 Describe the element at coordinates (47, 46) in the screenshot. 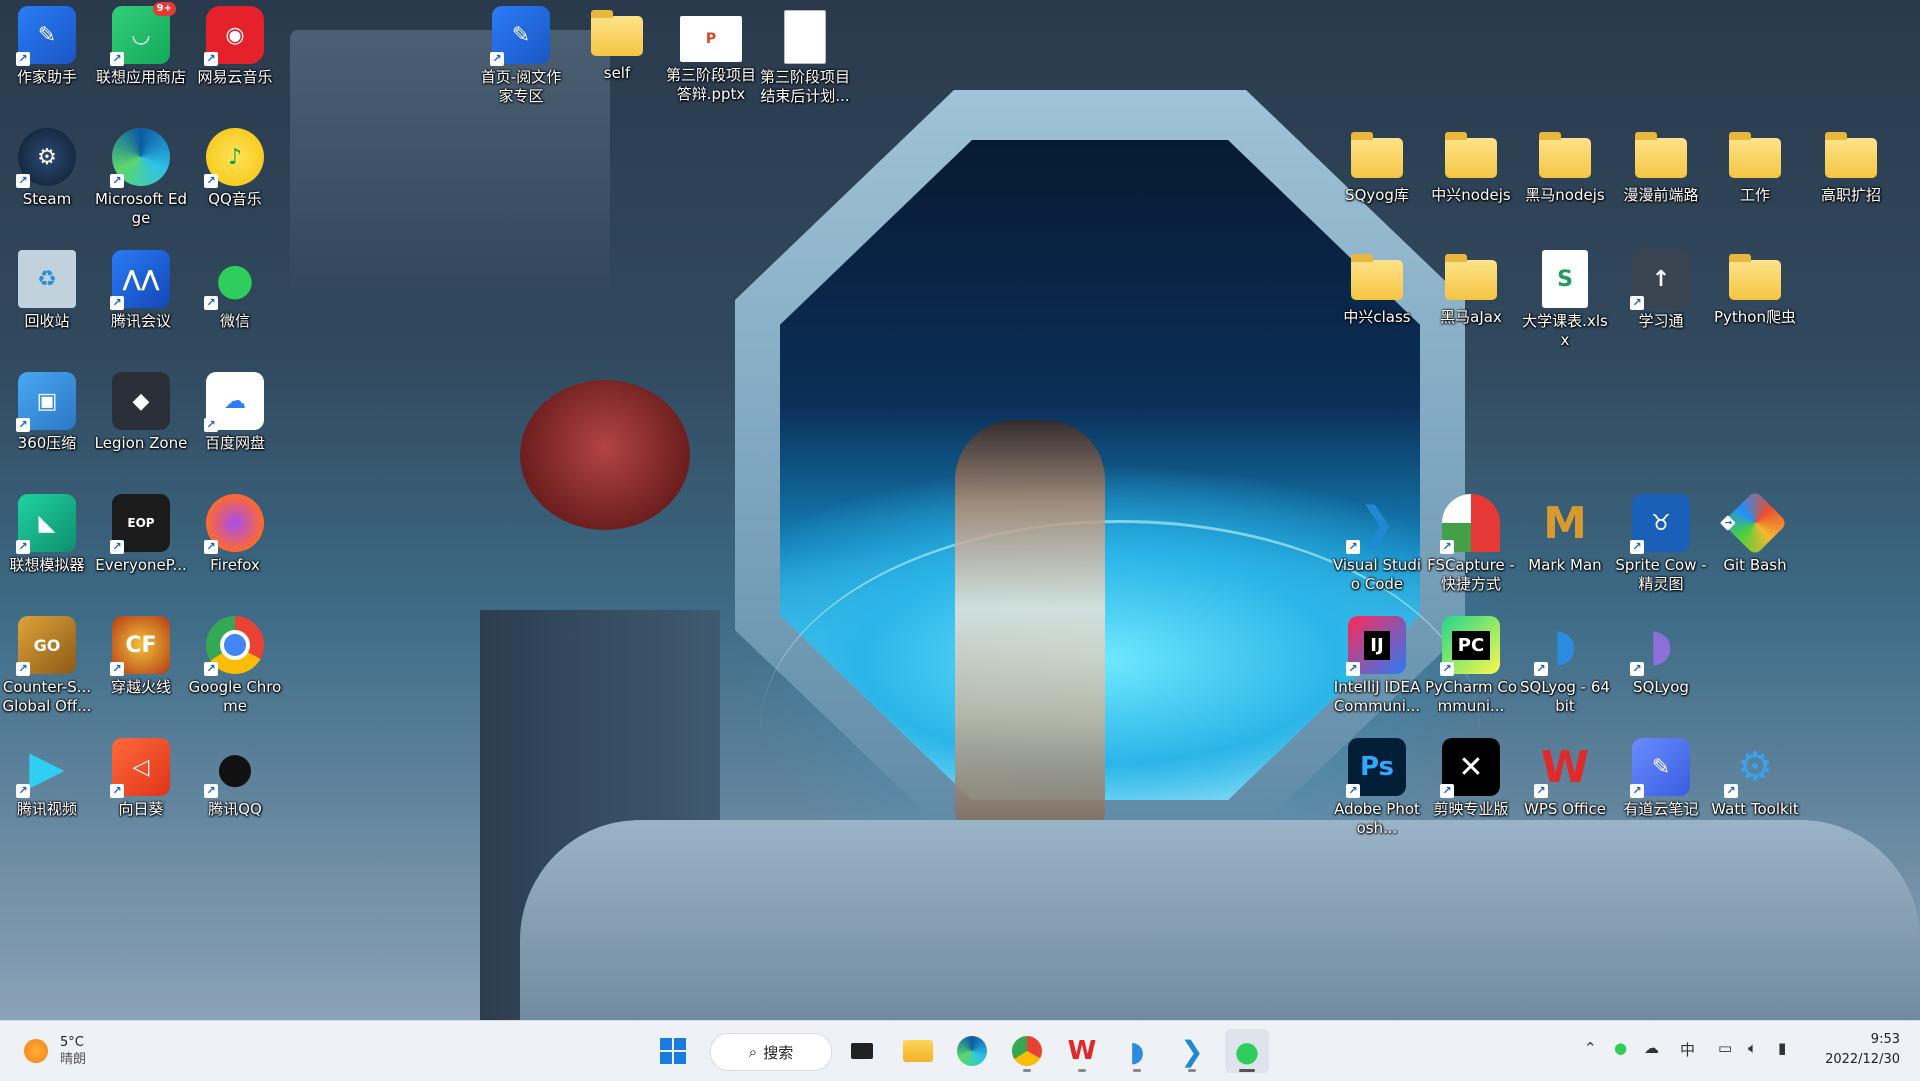

I see `desktop-icon-zuojia: ✎ ↗ 作家助手` at that location.